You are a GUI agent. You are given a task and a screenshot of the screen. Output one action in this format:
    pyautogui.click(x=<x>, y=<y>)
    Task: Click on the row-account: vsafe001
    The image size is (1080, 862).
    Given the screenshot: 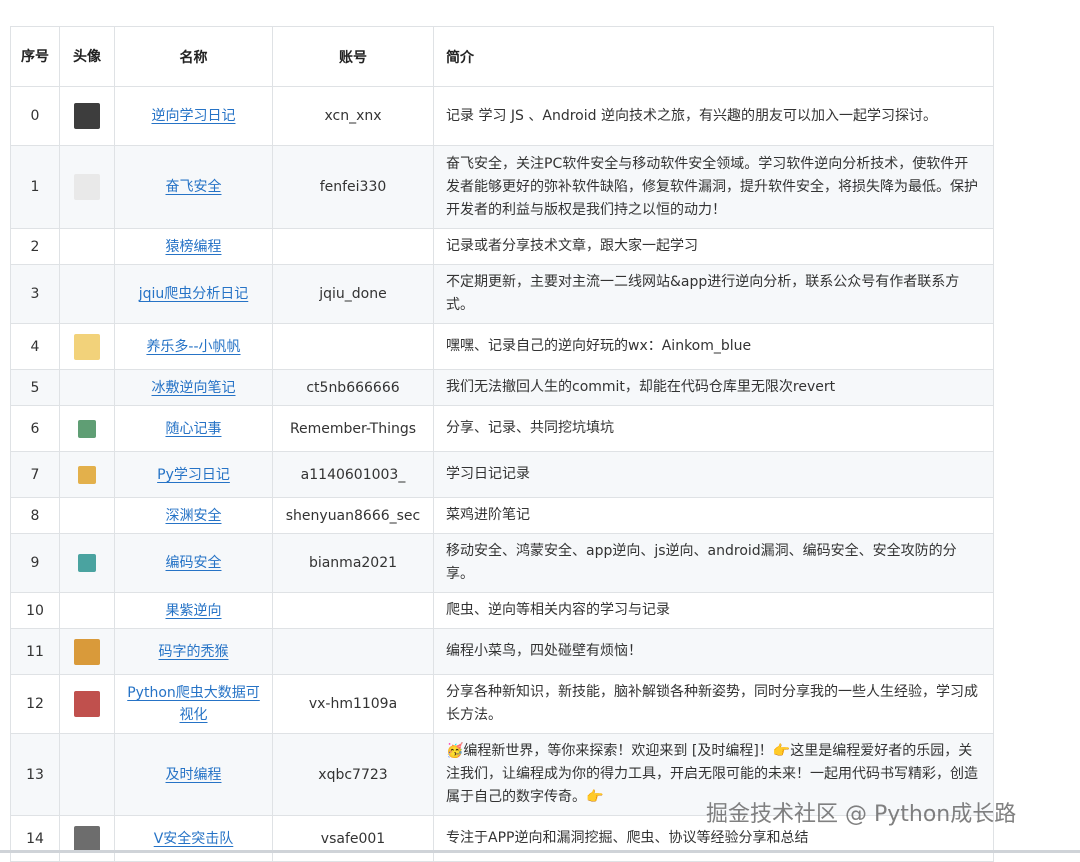 What is the action you would take?
    pyautogui.click(x=353, y=838)
    